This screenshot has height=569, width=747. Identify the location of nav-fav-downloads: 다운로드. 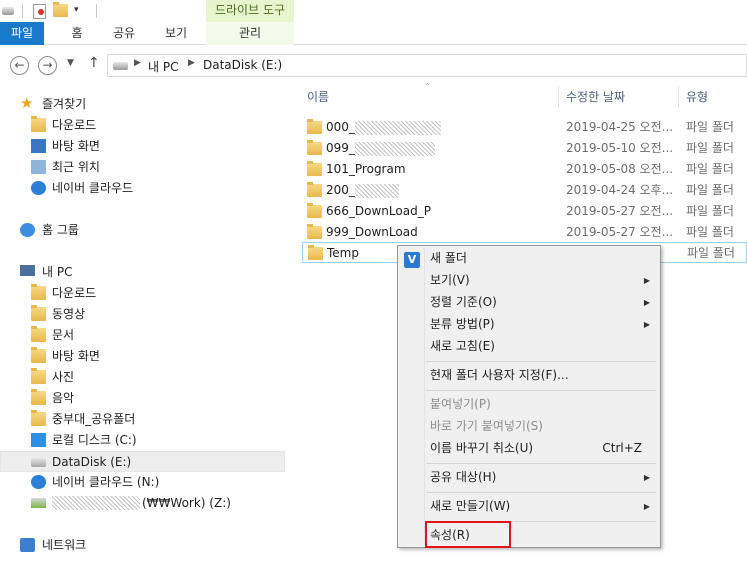
(142, 125).